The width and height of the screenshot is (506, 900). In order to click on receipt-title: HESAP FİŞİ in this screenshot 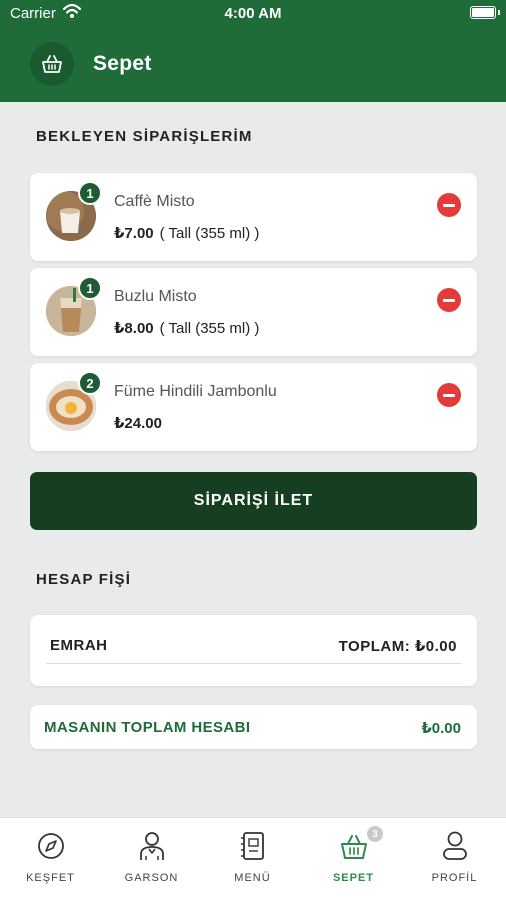, I will do `click(84, 579)`.